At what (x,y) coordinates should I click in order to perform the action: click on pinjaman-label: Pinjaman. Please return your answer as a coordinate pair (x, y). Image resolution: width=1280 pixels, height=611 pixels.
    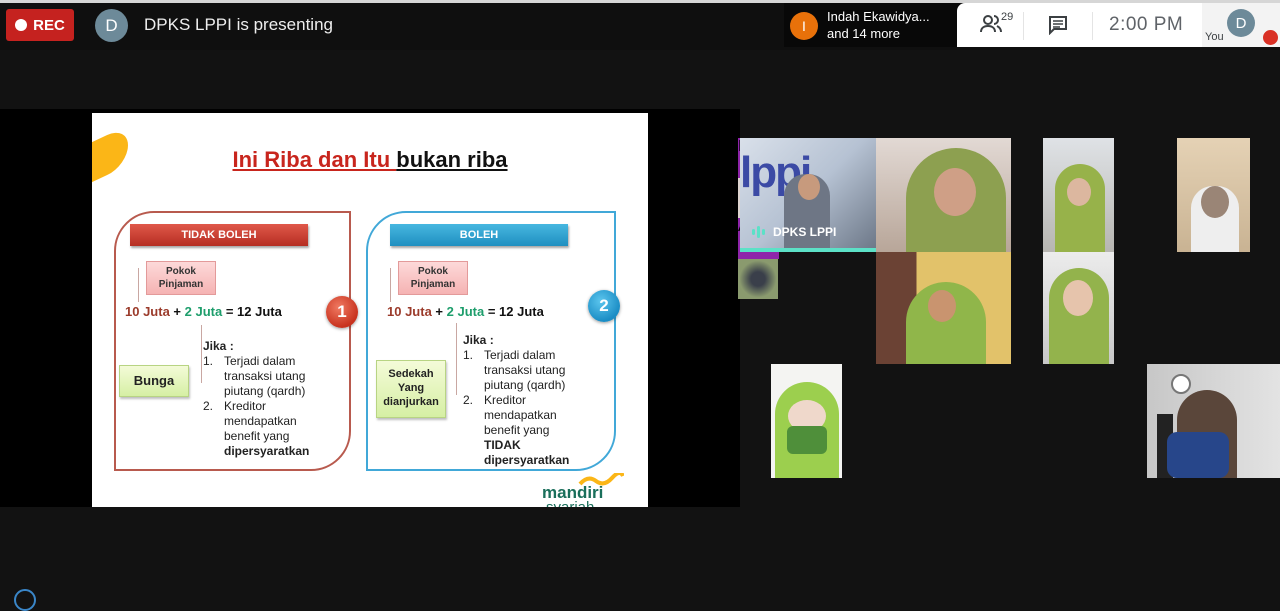
    Looking at the image, I should click on (433, 284).